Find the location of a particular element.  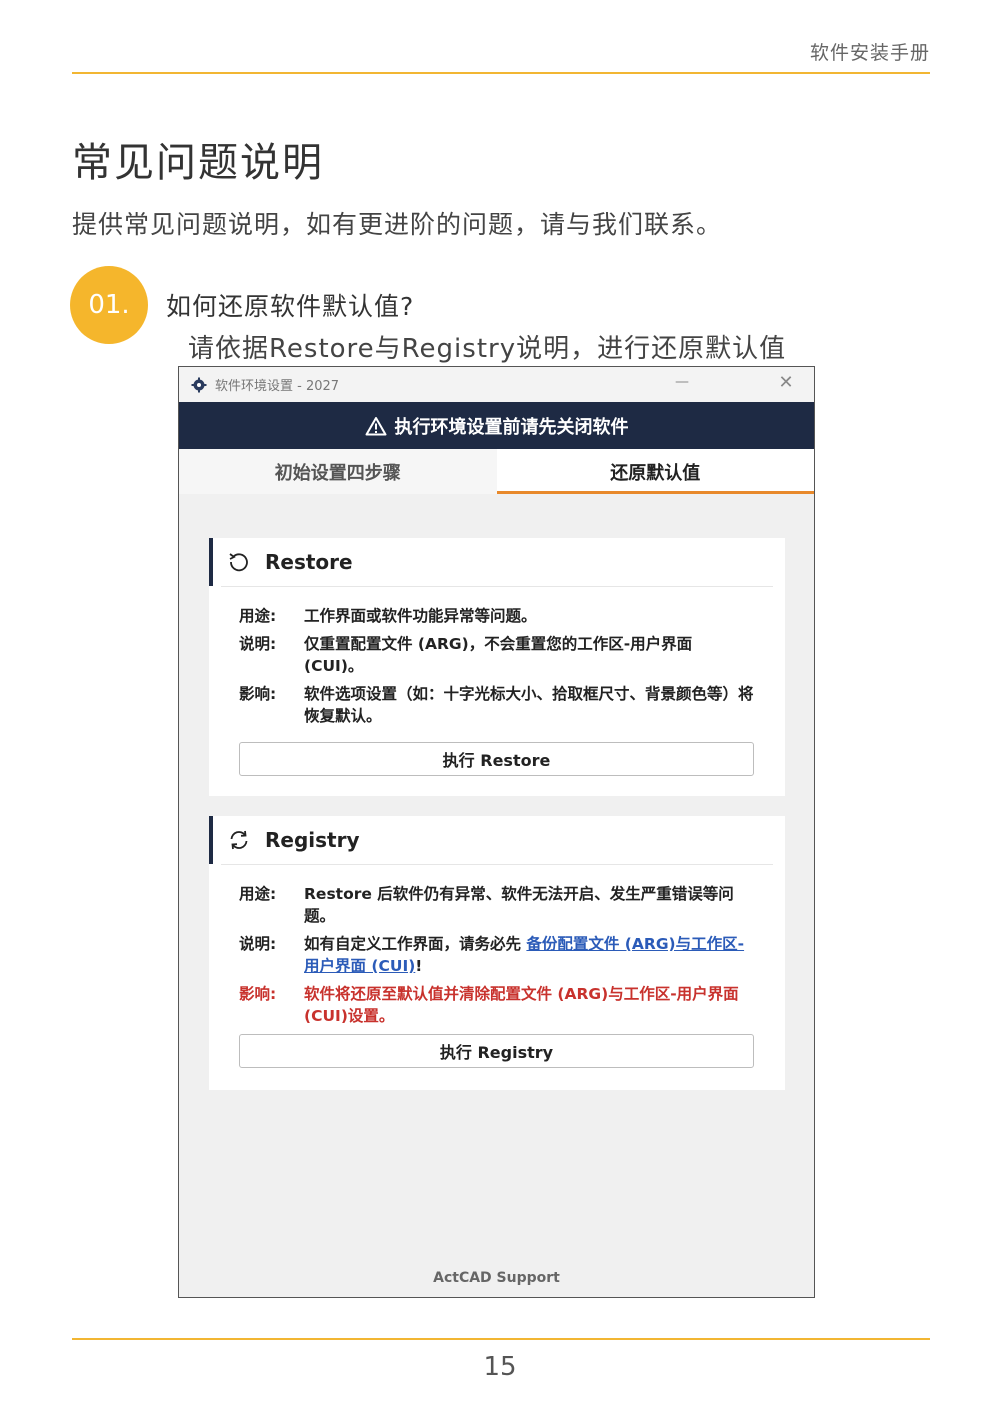

footer-rule is located at coordinates (501, 1339).